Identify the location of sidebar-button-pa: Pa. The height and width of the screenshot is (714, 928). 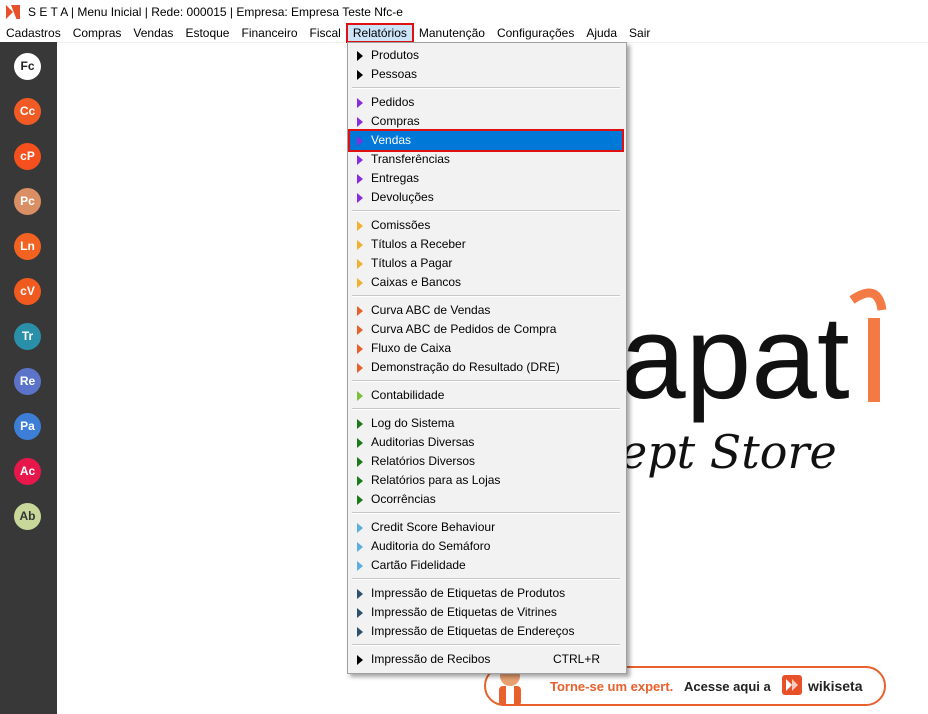
(27, 426).